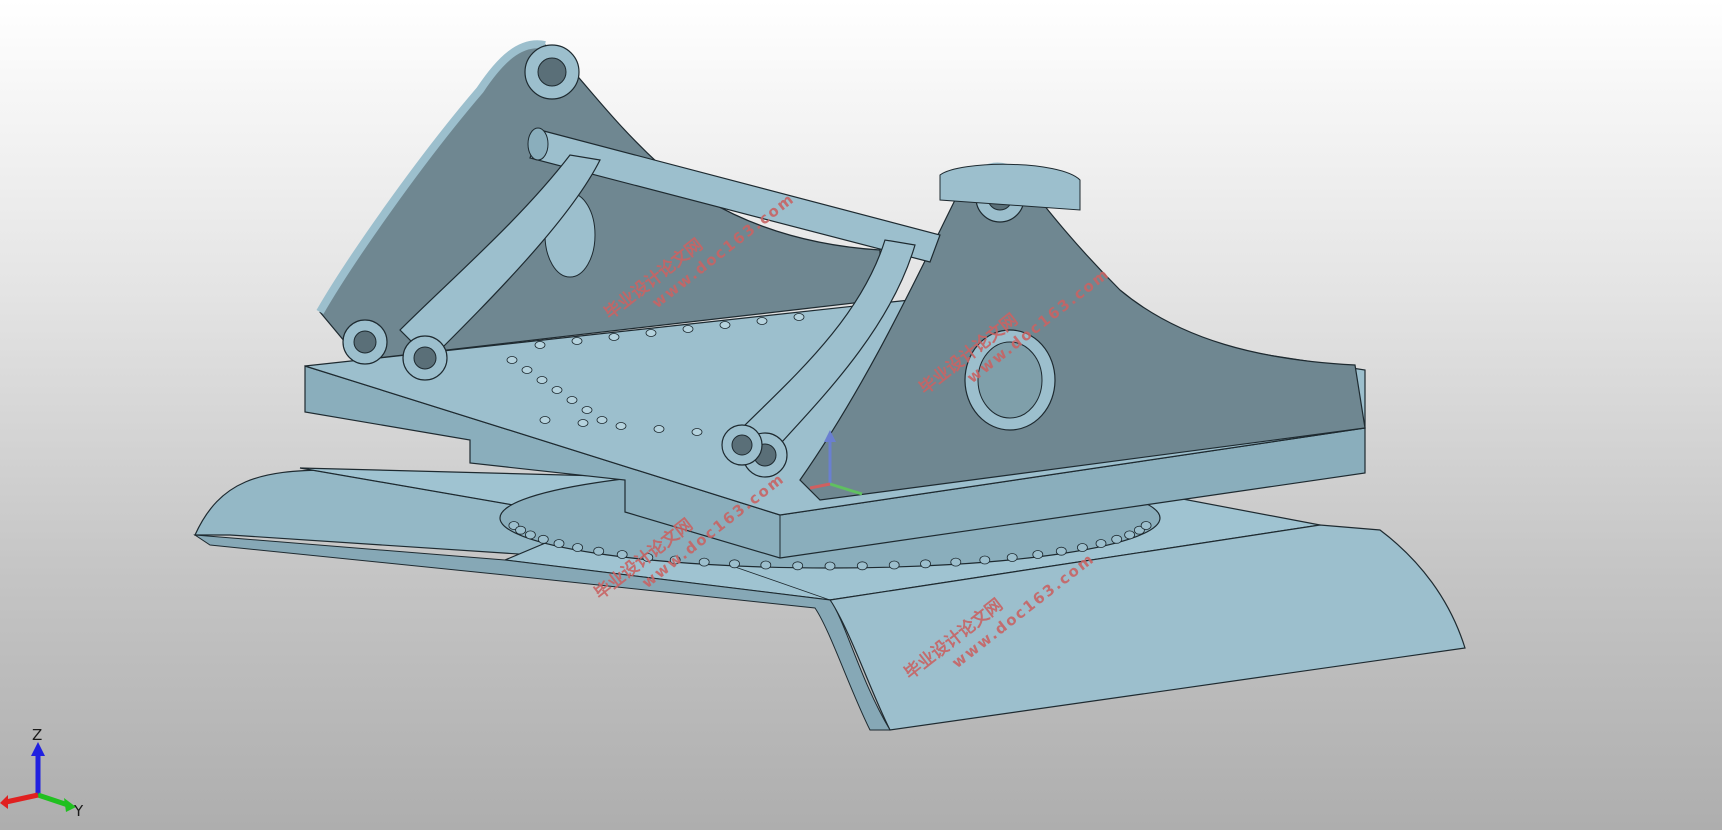 This screenshot has height=830, width=1722. I want to click on pin-hole, so click(552, 72).